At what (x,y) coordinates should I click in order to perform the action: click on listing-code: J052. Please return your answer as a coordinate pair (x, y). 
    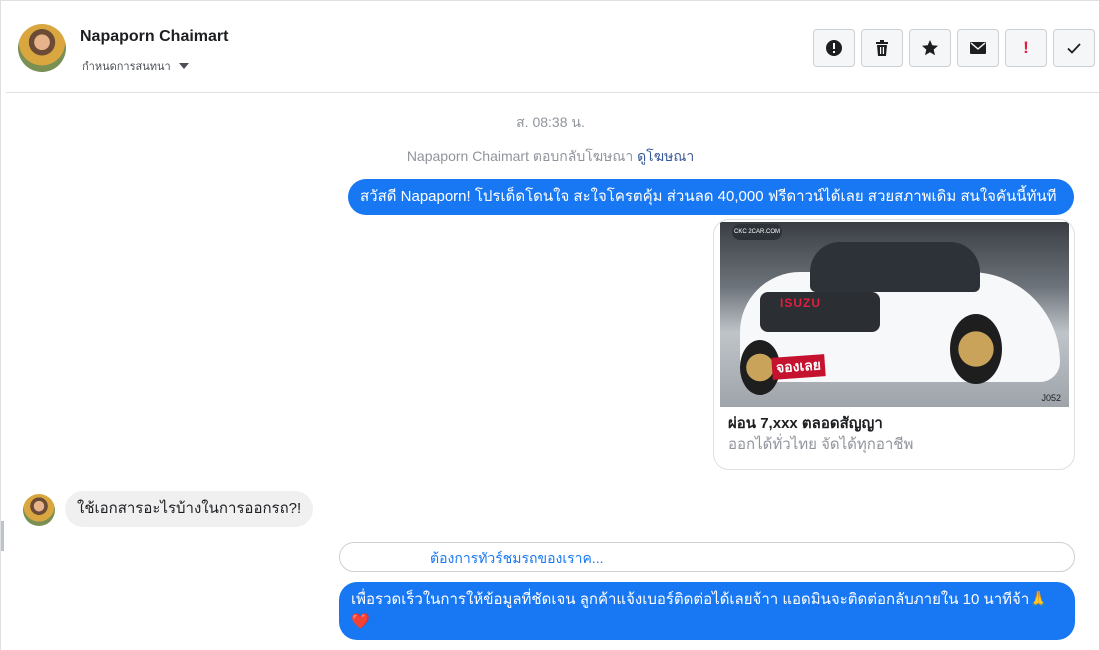
    Looking at the image, I should click on (1051, 398).